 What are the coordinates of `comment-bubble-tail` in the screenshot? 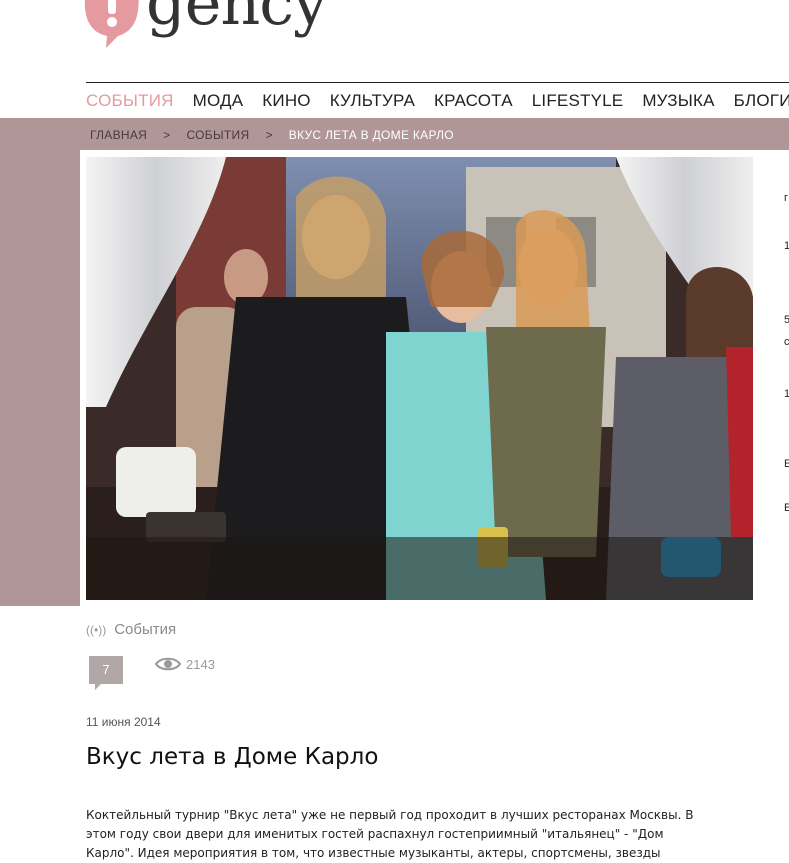 It's located at (98, 686).